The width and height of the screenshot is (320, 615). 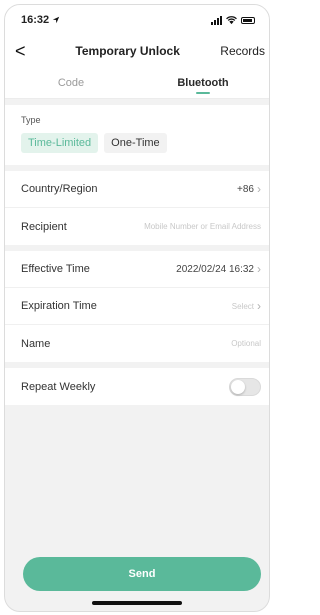 I want to click on expiration-time-row: Expiration Time Select ›, so click(x=137, y=306).